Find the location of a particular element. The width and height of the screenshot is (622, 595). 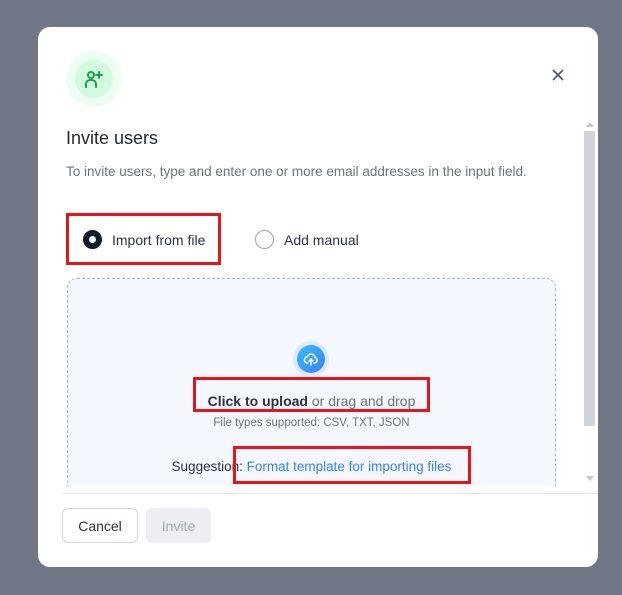

close-button is located at coordinates (558, 75).